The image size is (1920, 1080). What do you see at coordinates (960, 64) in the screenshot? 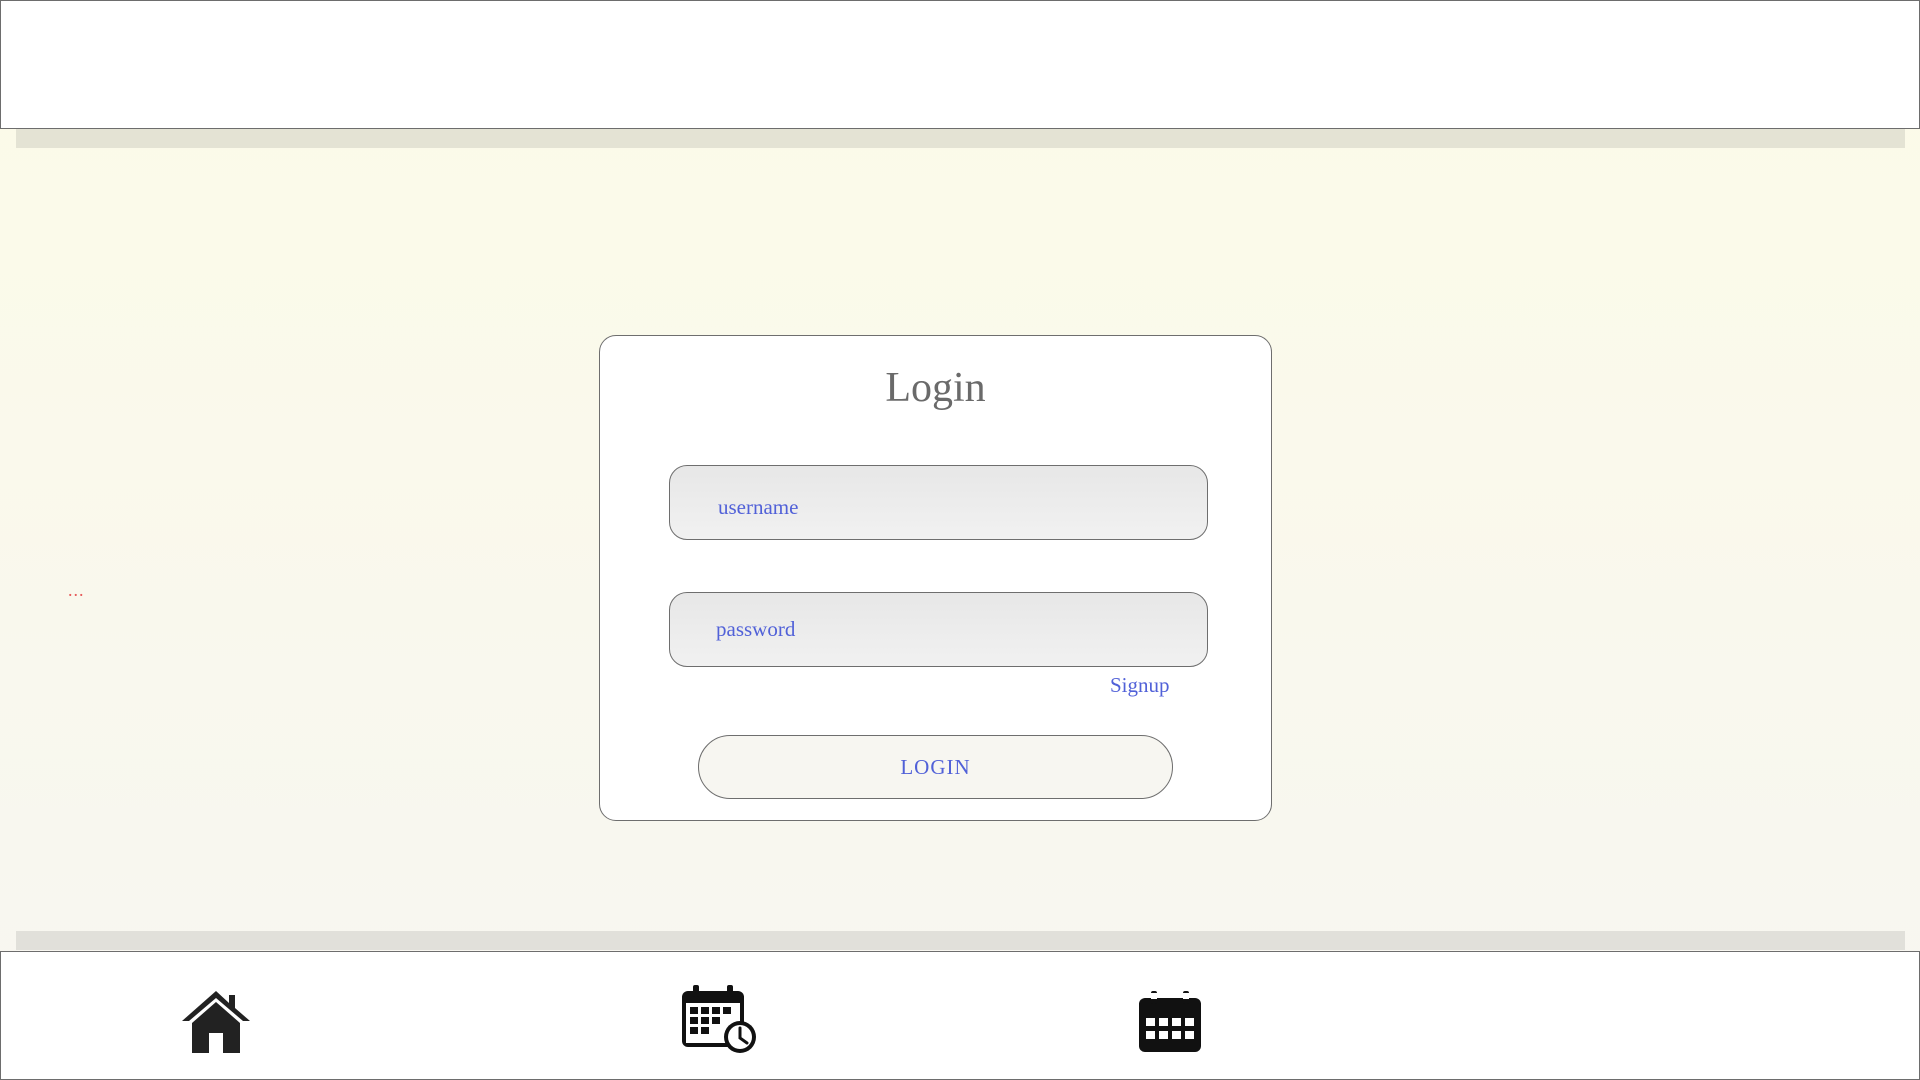
I see `top-header-bar` at bounding box center [960, 64].